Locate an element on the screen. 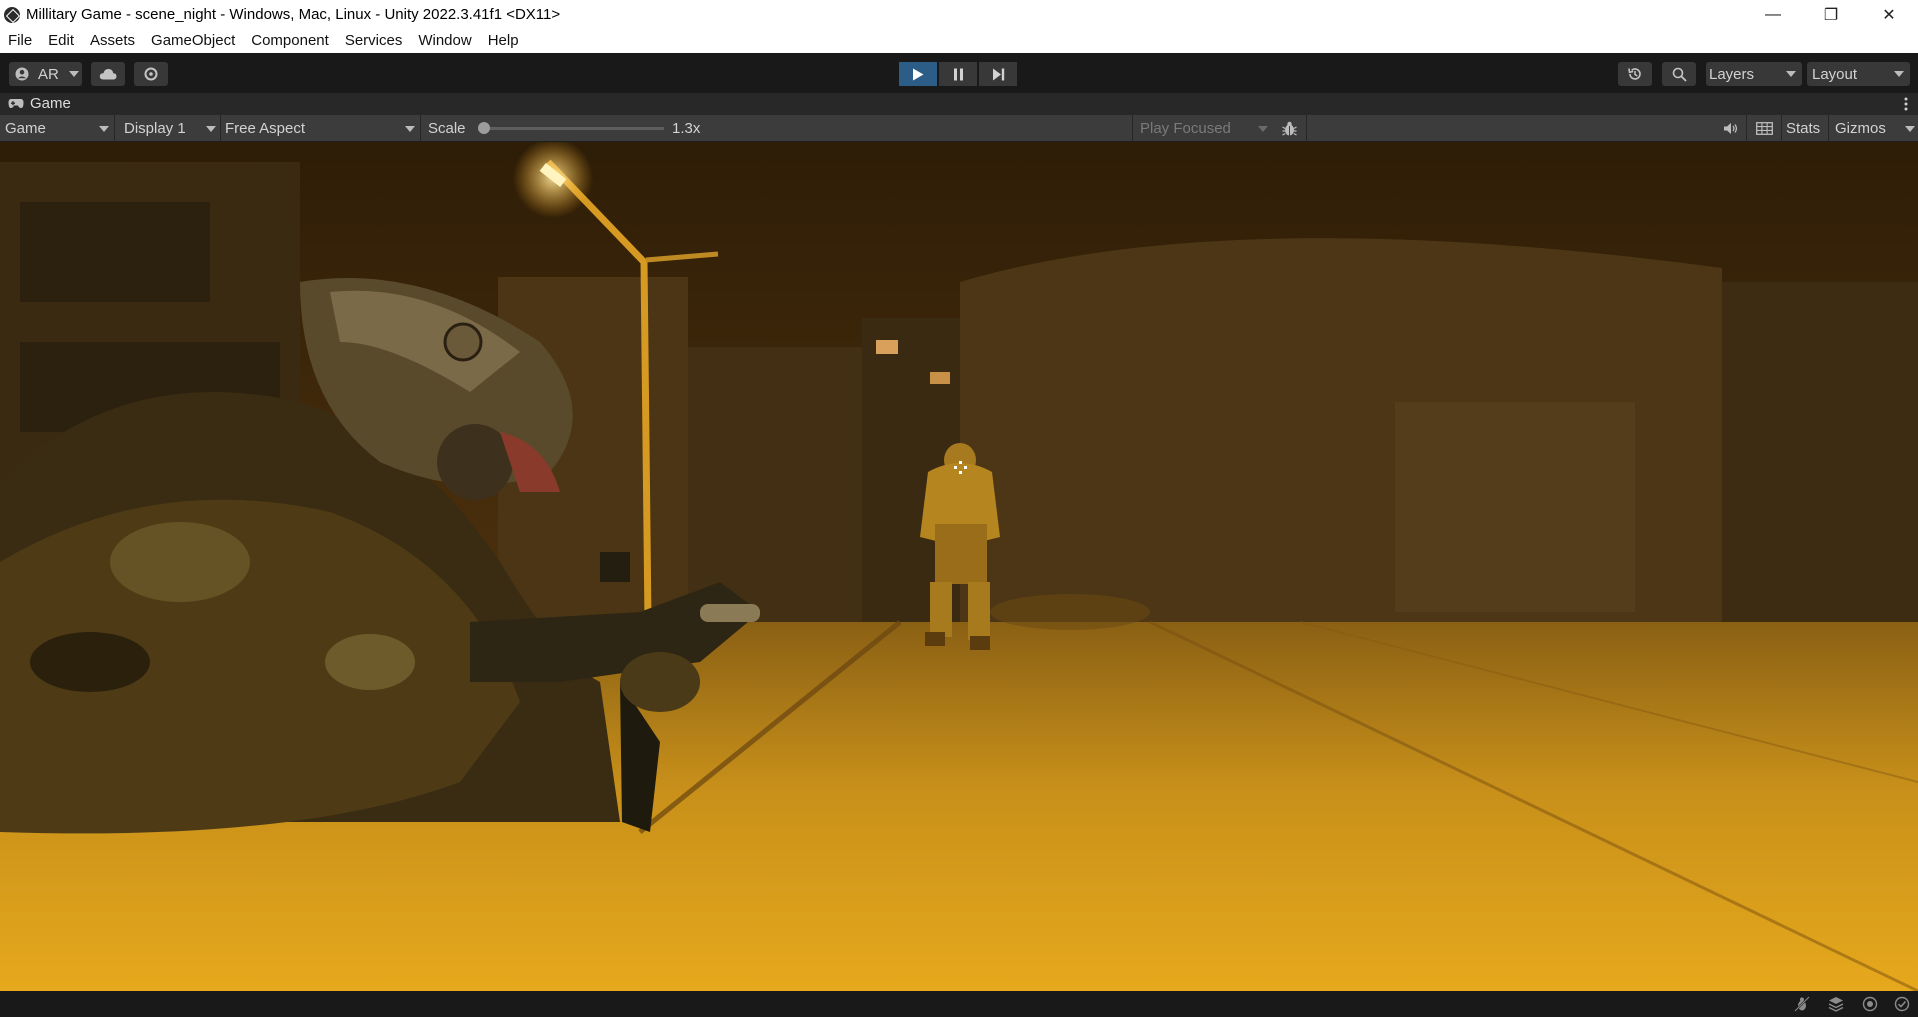  search-button is located at coordinates (1679, 74).